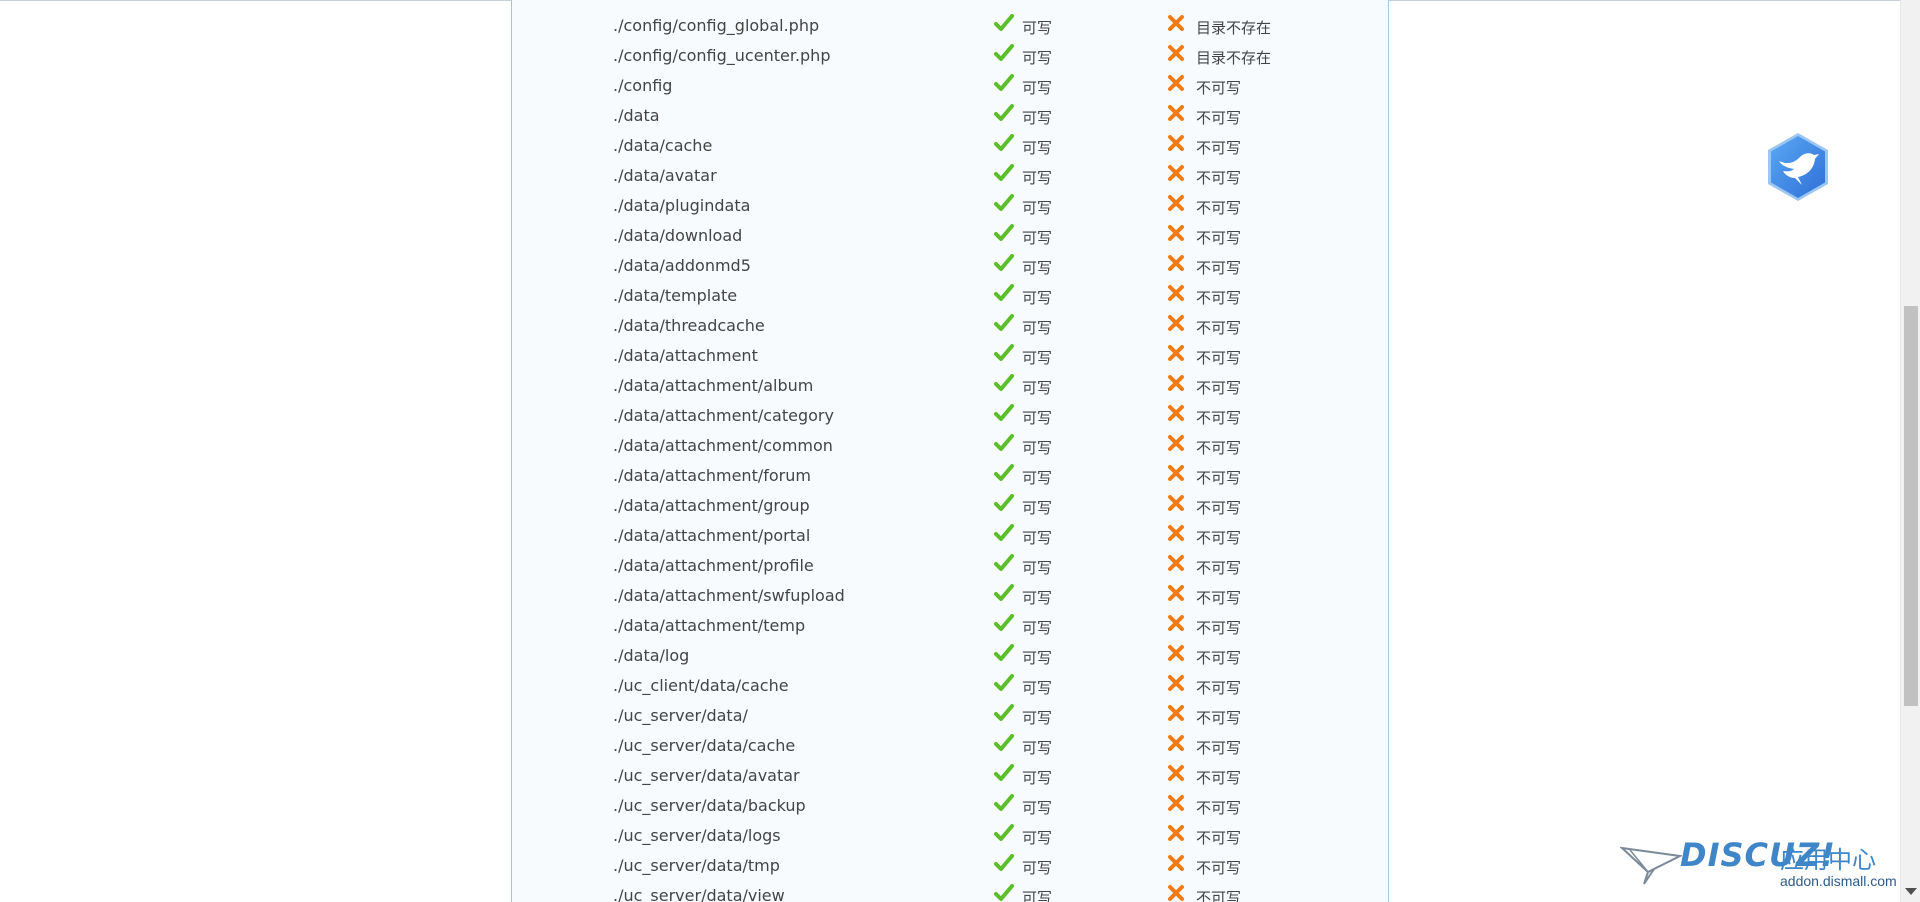 Image resolution: width=1920 pixels, height=902 pixels. Describe the element at coordinates (950, 835) in the screenshot. I see `table-row: ./uc_server/data/logs 可写 不可写` at that location.